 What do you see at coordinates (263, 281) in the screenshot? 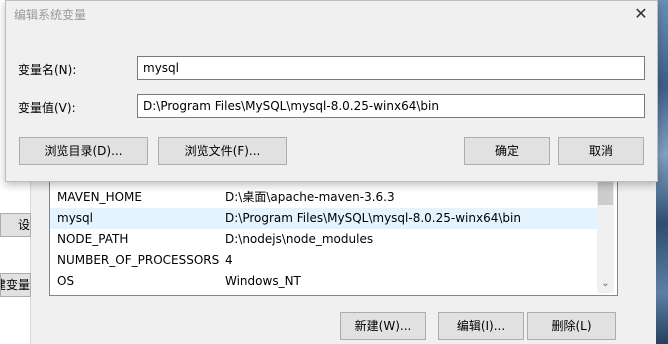
I see `variable-value: Windows_NT` at bounding box center [263, 281].